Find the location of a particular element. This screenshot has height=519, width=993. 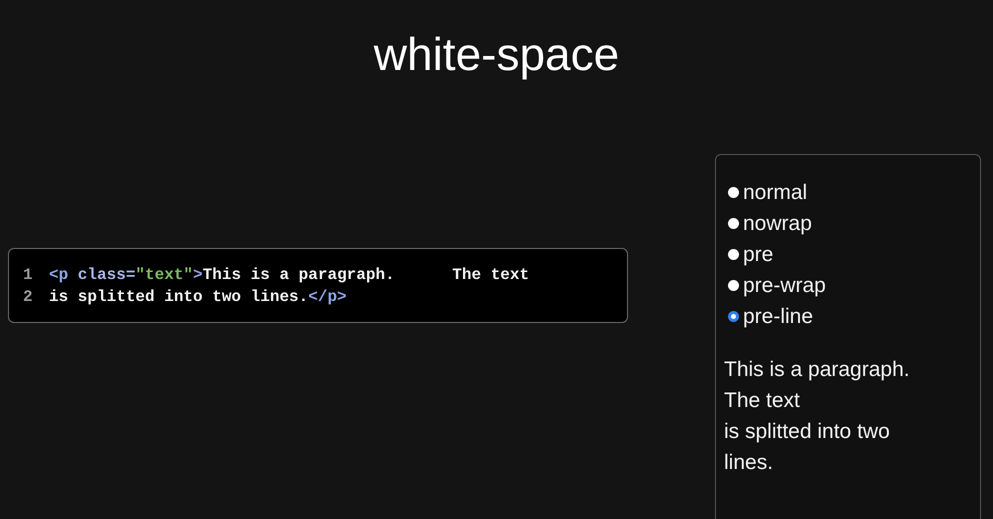

option-label: normal is located at coordinates (775, 192).